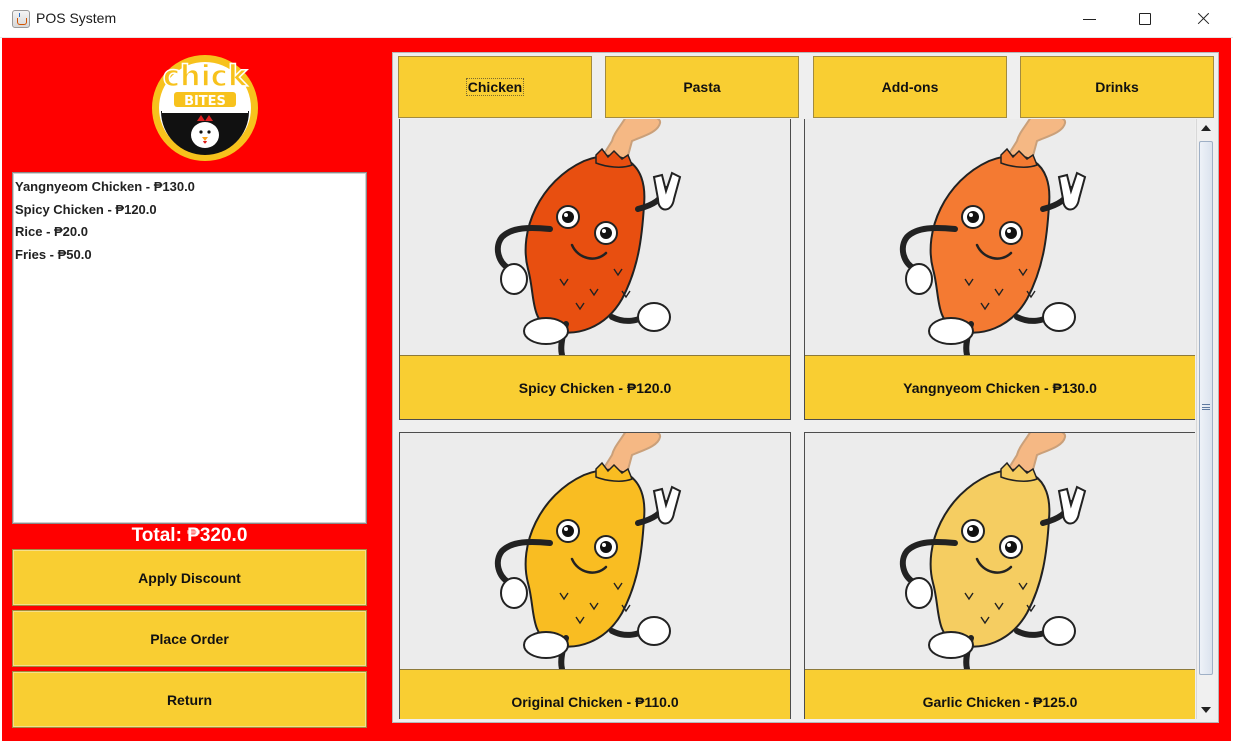 The width and height of the screenshot is (1233, 743). I want to click on tab-add-ons: Add-ons, so click(910, 87).